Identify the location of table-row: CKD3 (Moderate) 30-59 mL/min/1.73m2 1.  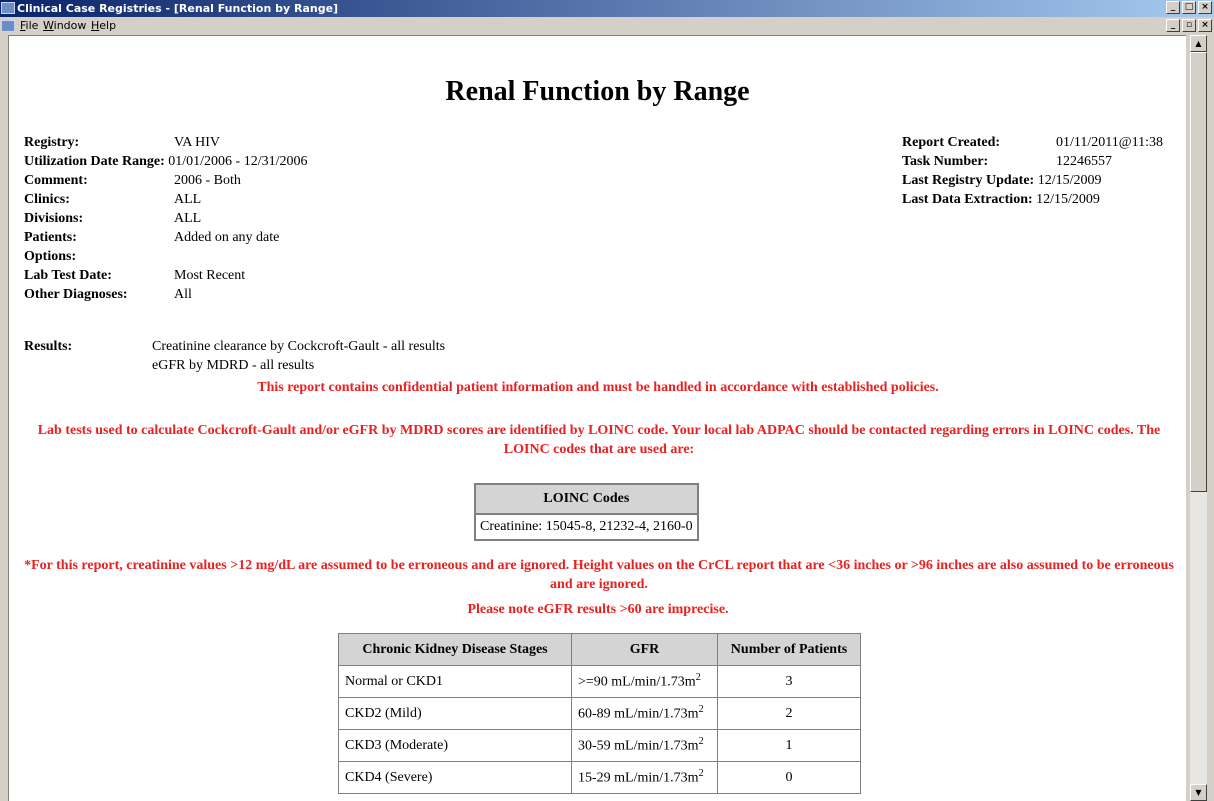
(599, 745).